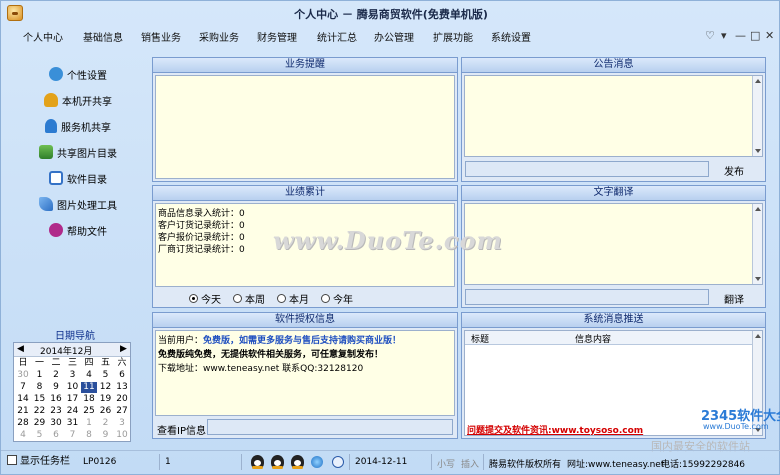 The width and height of the screenshot is (780, 475). I want to click on calendar-day: 28, so click(23, 423).